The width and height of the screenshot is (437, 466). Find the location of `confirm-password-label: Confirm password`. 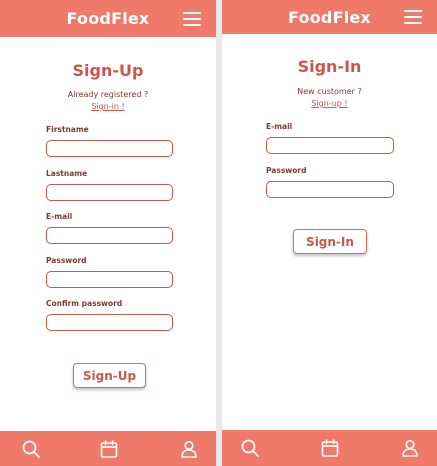

confirm-password-label: Confirm password is located at coordinates (84, 303).